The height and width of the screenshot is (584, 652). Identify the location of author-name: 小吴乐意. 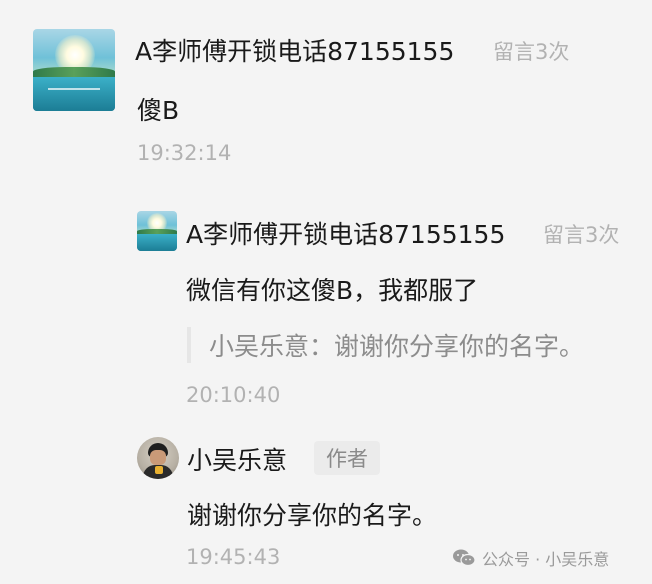
(237, 459).